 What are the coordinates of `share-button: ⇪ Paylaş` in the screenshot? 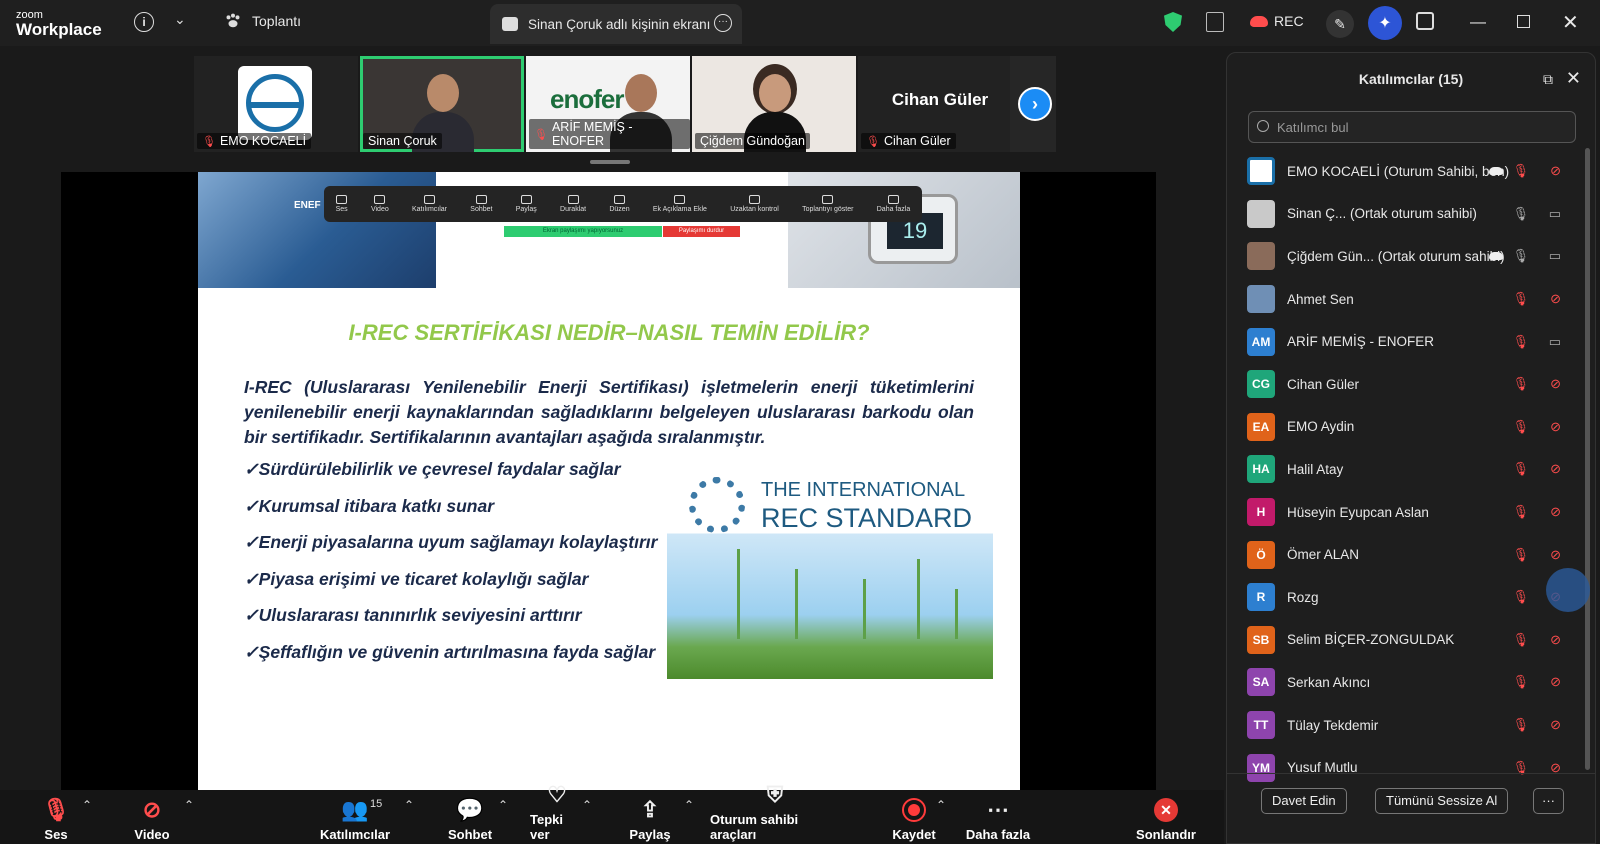 It's located at (649, 817).